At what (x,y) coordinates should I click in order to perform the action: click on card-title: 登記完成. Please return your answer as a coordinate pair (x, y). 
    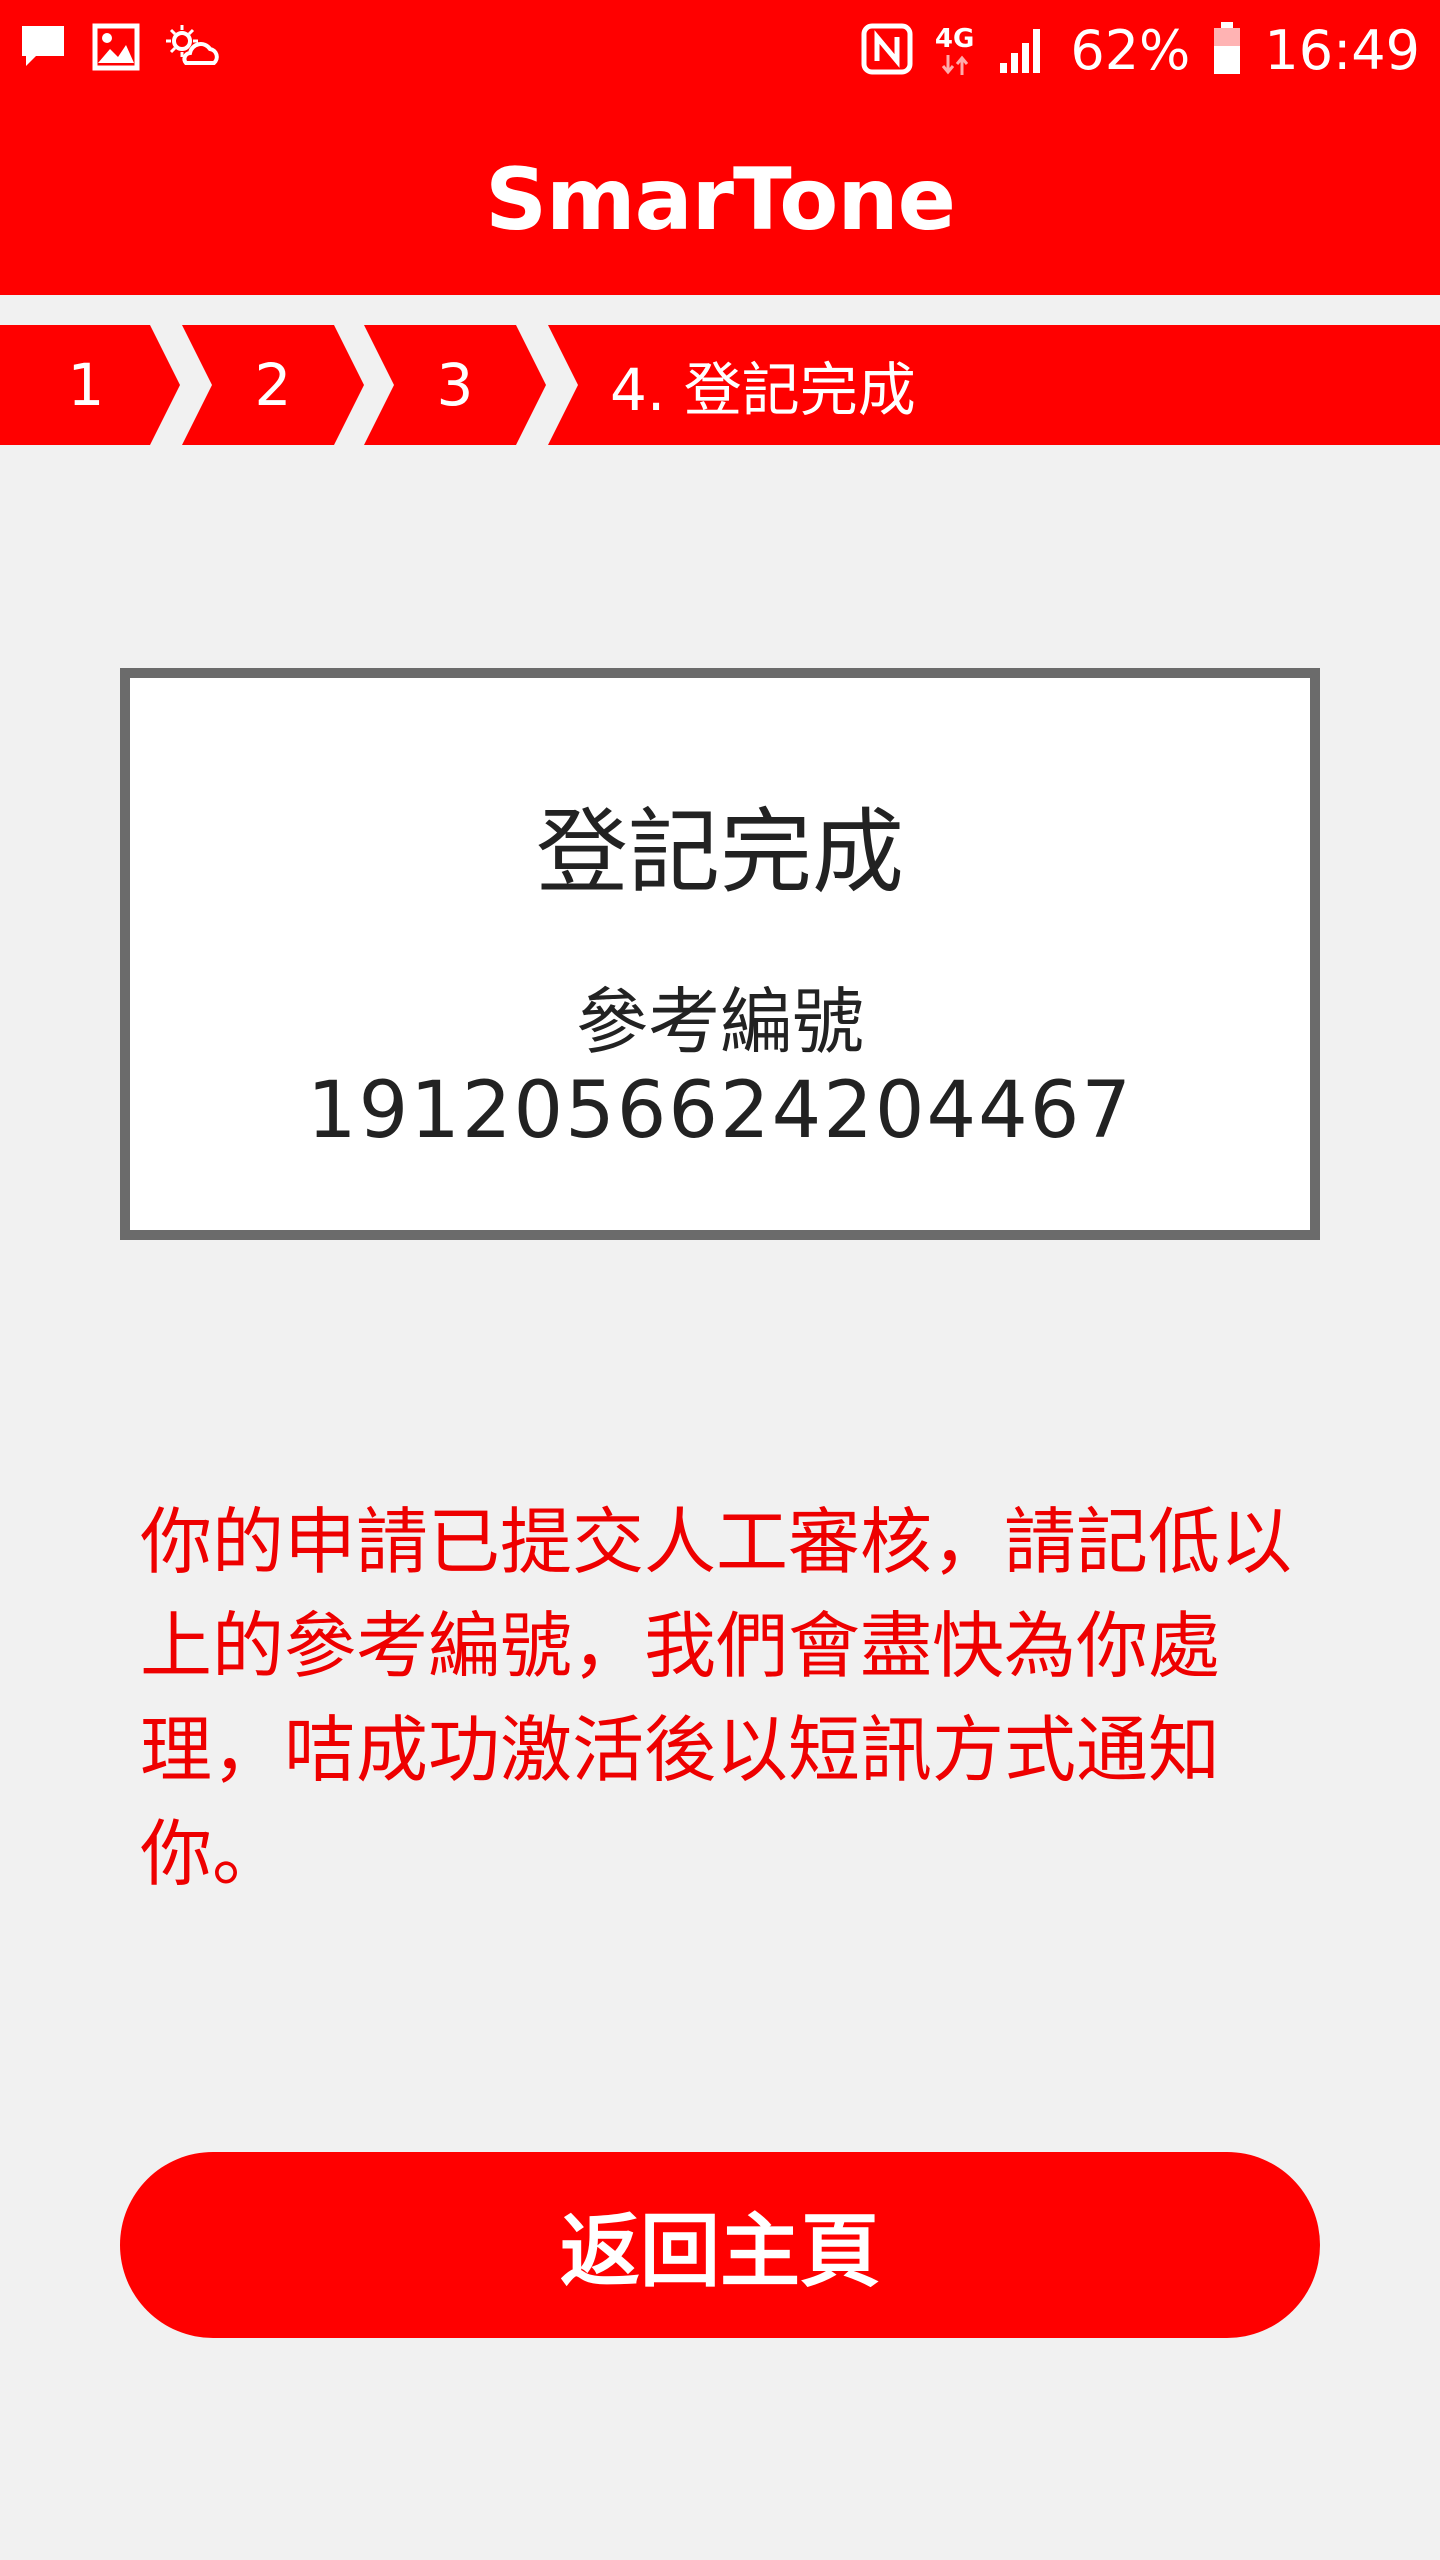
    Looking at the image, I should click on (719, 852).